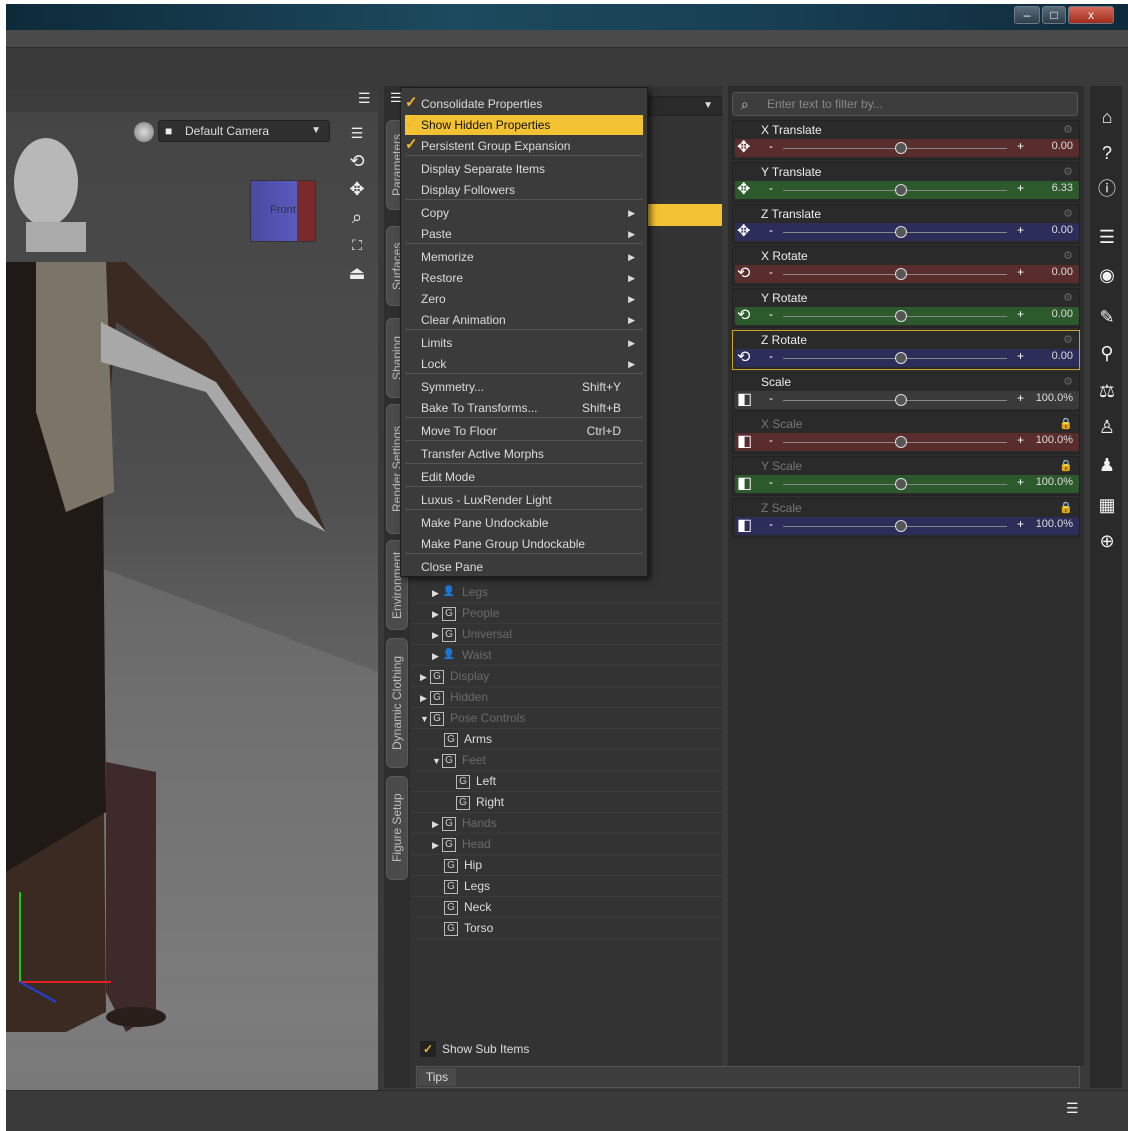  I want to click on pan-icon: ✥, so click(357, 189).